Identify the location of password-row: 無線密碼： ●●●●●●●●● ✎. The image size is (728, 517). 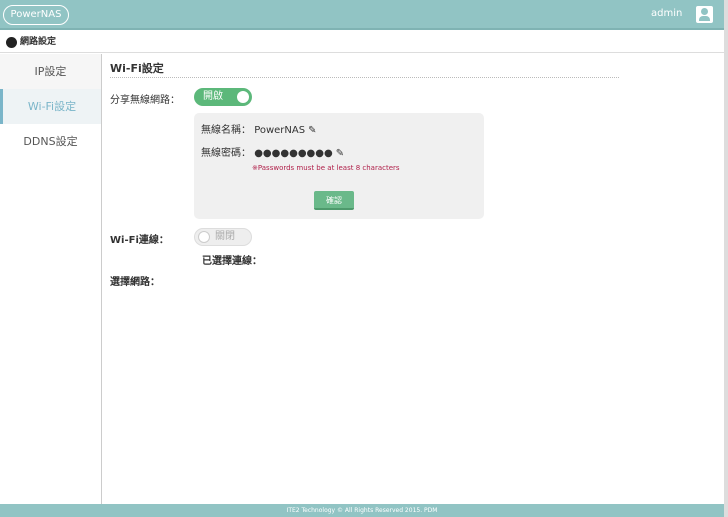
(272, 151).